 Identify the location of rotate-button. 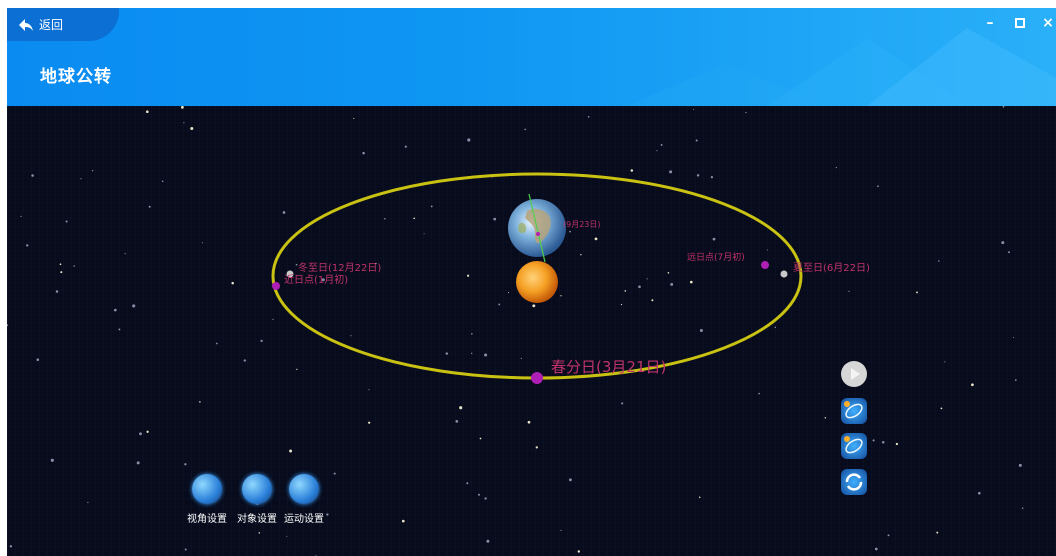
(854, 482).